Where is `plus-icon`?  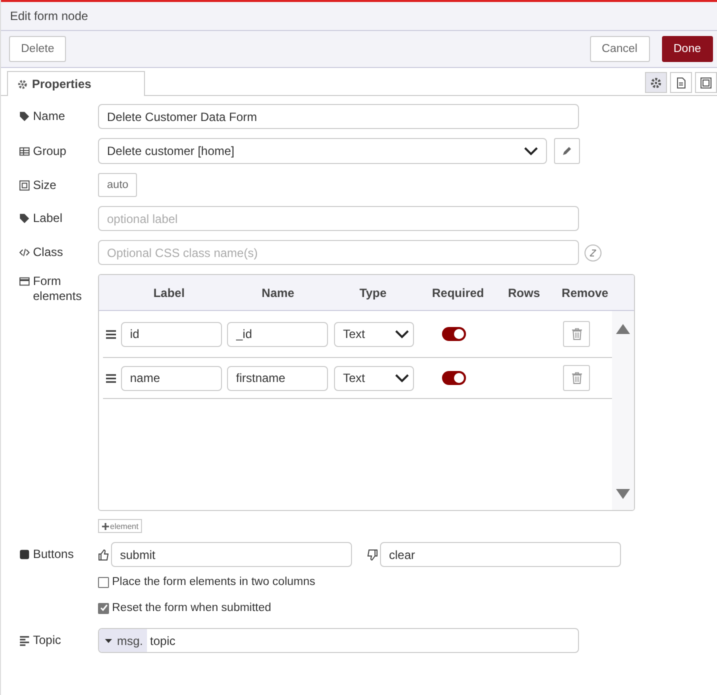 plus-icon is located at coordinates (105, 526).